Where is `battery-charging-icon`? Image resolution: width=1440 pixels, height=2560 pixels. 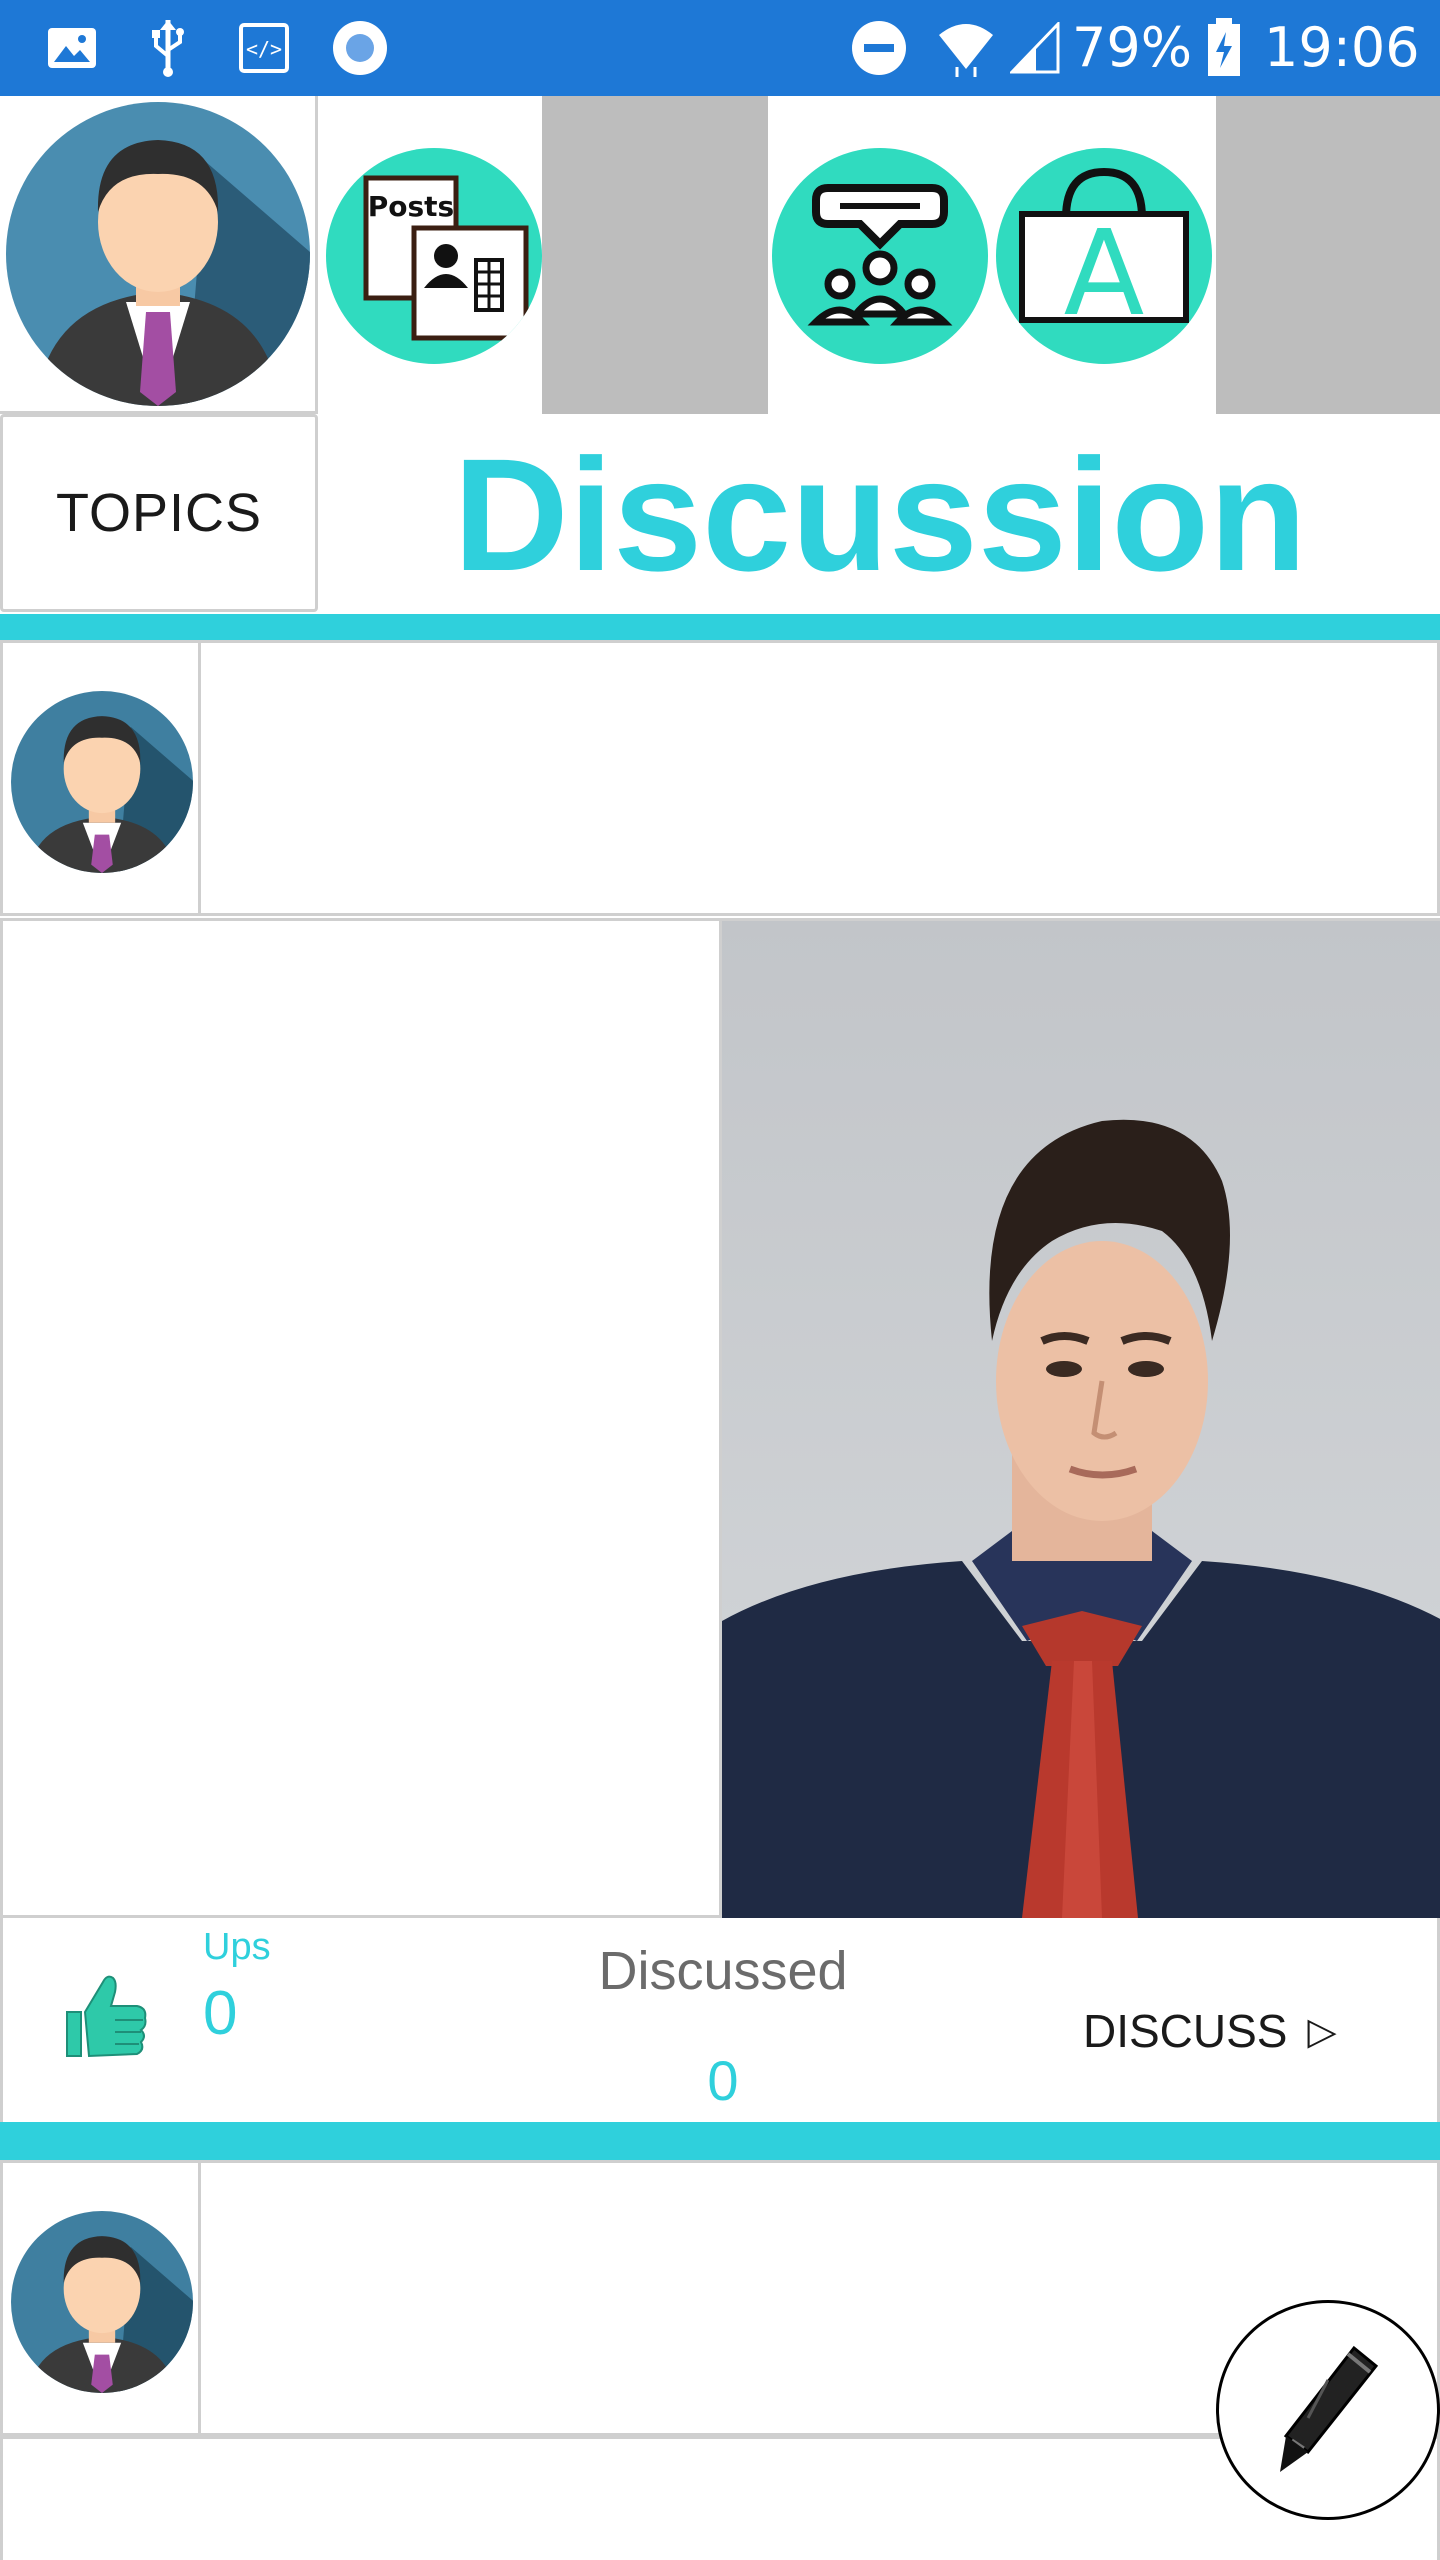
battery-charging-icon is located at coordinates (1224, 48).